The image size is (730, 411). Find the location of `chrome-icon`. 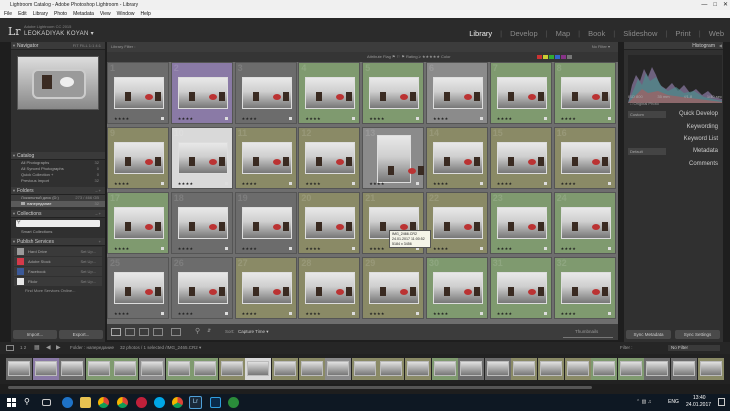

chrome-icon is located at coordinates (103, 402).